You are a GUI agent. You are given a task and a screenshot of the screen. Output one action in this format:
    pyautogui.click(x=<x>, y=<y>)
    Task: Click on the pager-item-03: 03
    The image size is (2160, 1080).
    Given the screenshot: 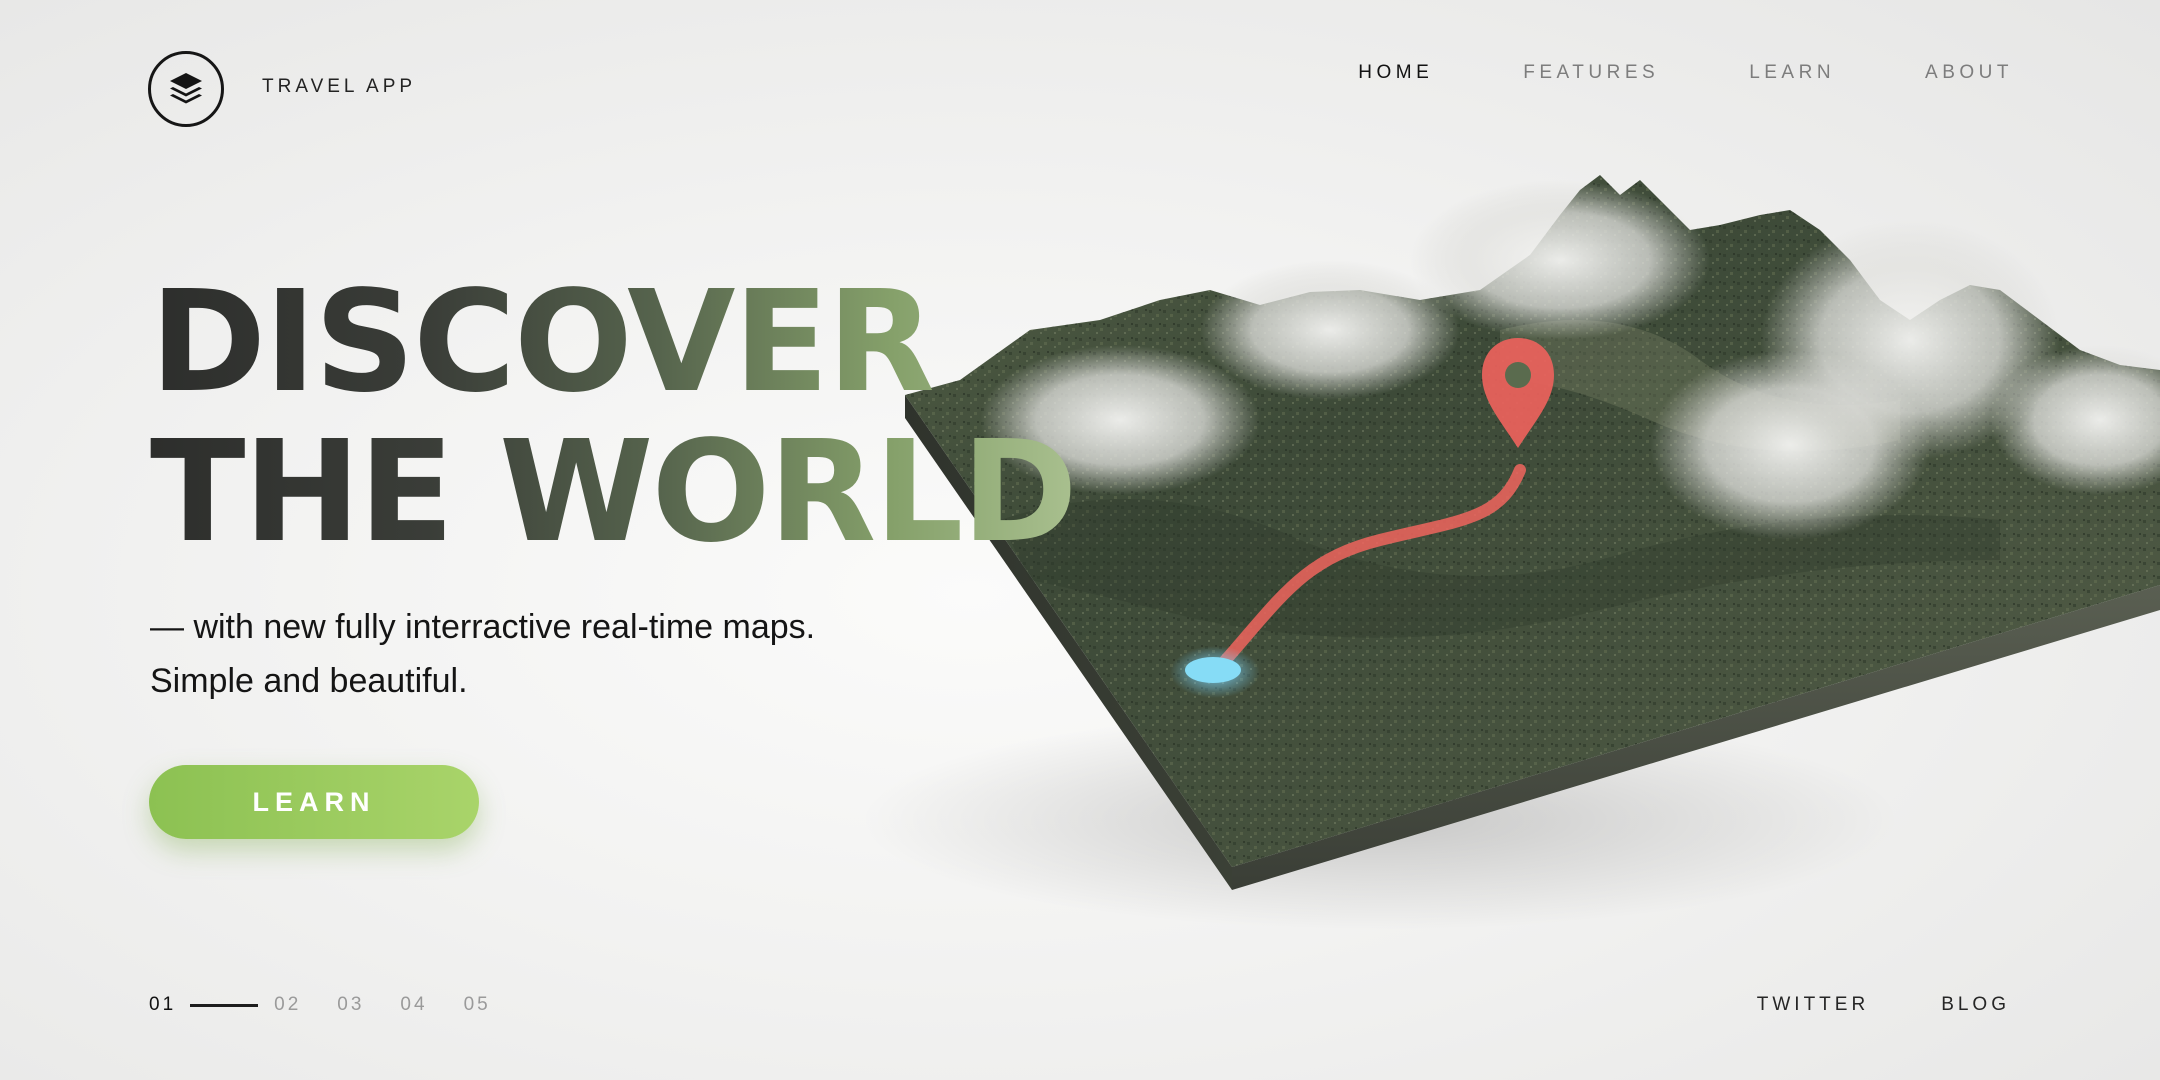 What is the action you would take?
    pyautogui.click(x=350, y=1005)
    